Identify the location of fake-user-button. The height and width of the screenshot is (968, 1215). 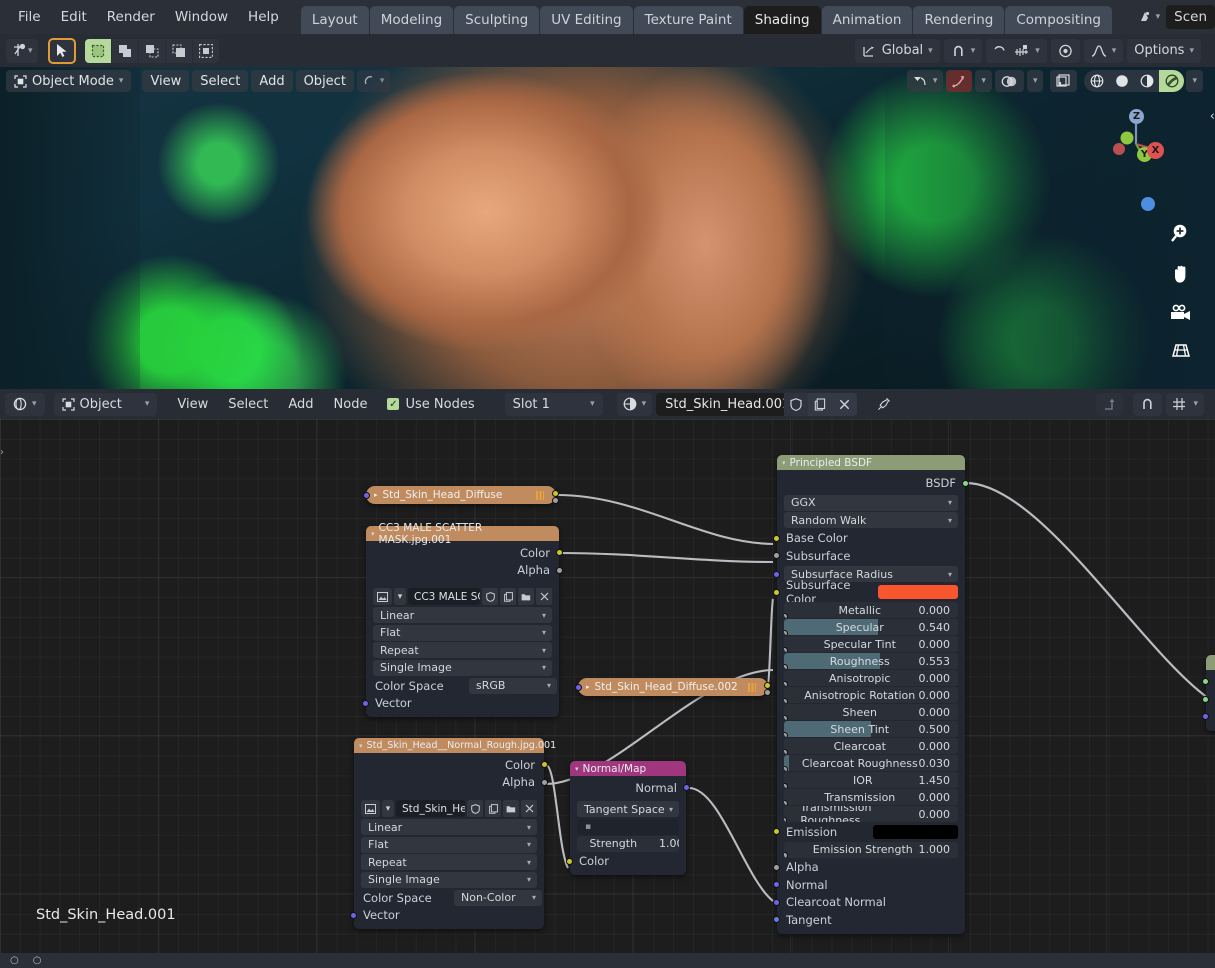
(796, 404).